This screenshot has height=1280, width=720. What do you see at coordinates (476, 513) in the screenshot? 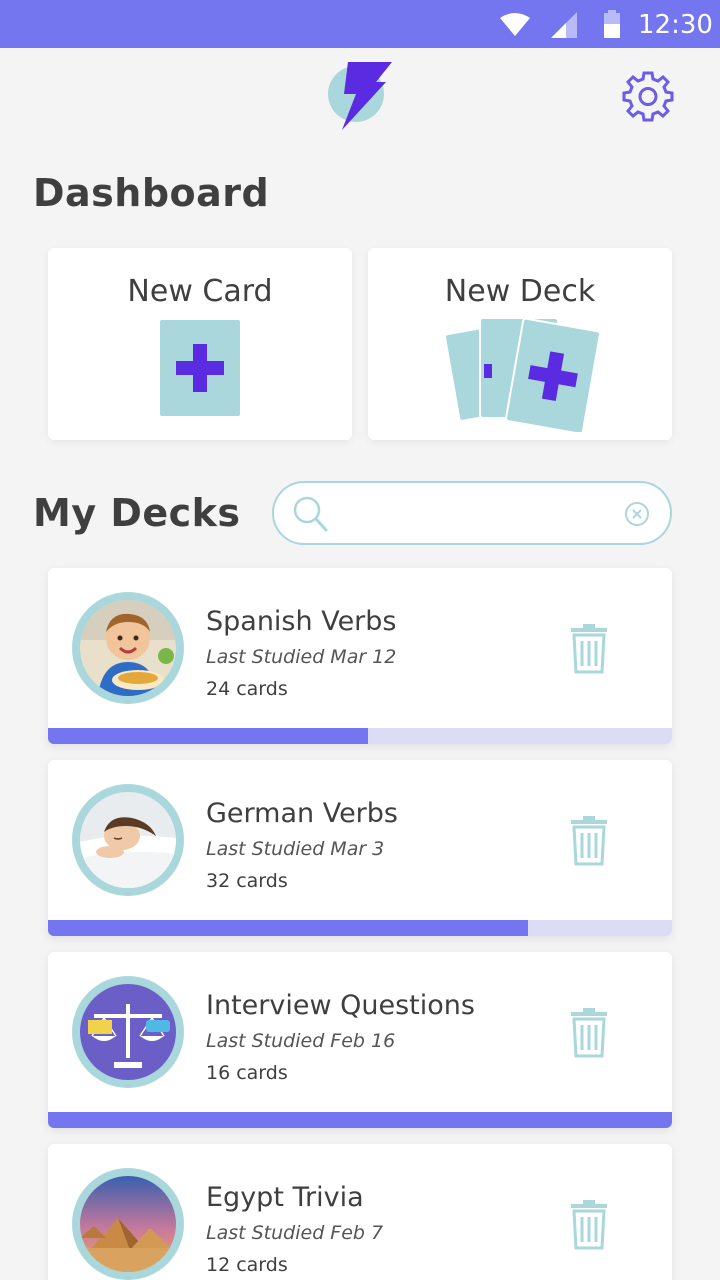
I see `deck-search-input` at bounding box center [476, 513].